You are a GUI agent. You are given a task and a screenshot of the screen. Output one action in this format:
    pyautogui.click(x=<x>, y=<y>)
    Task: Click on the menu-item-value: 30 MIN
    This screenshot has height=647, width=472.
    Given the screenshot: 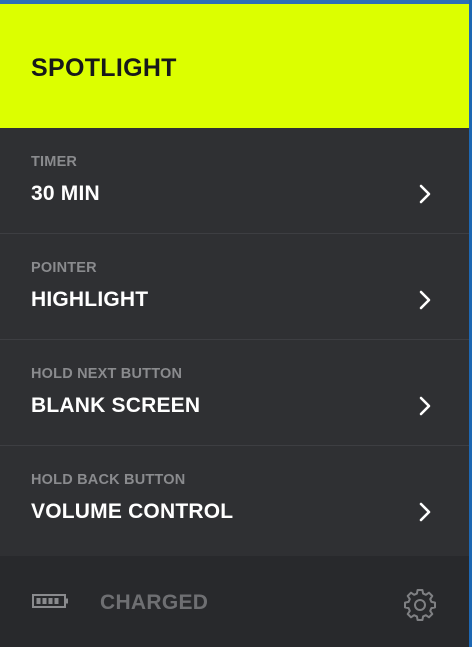 What is the action you would take?
    pyautogui.click(x=65, y=193)
    